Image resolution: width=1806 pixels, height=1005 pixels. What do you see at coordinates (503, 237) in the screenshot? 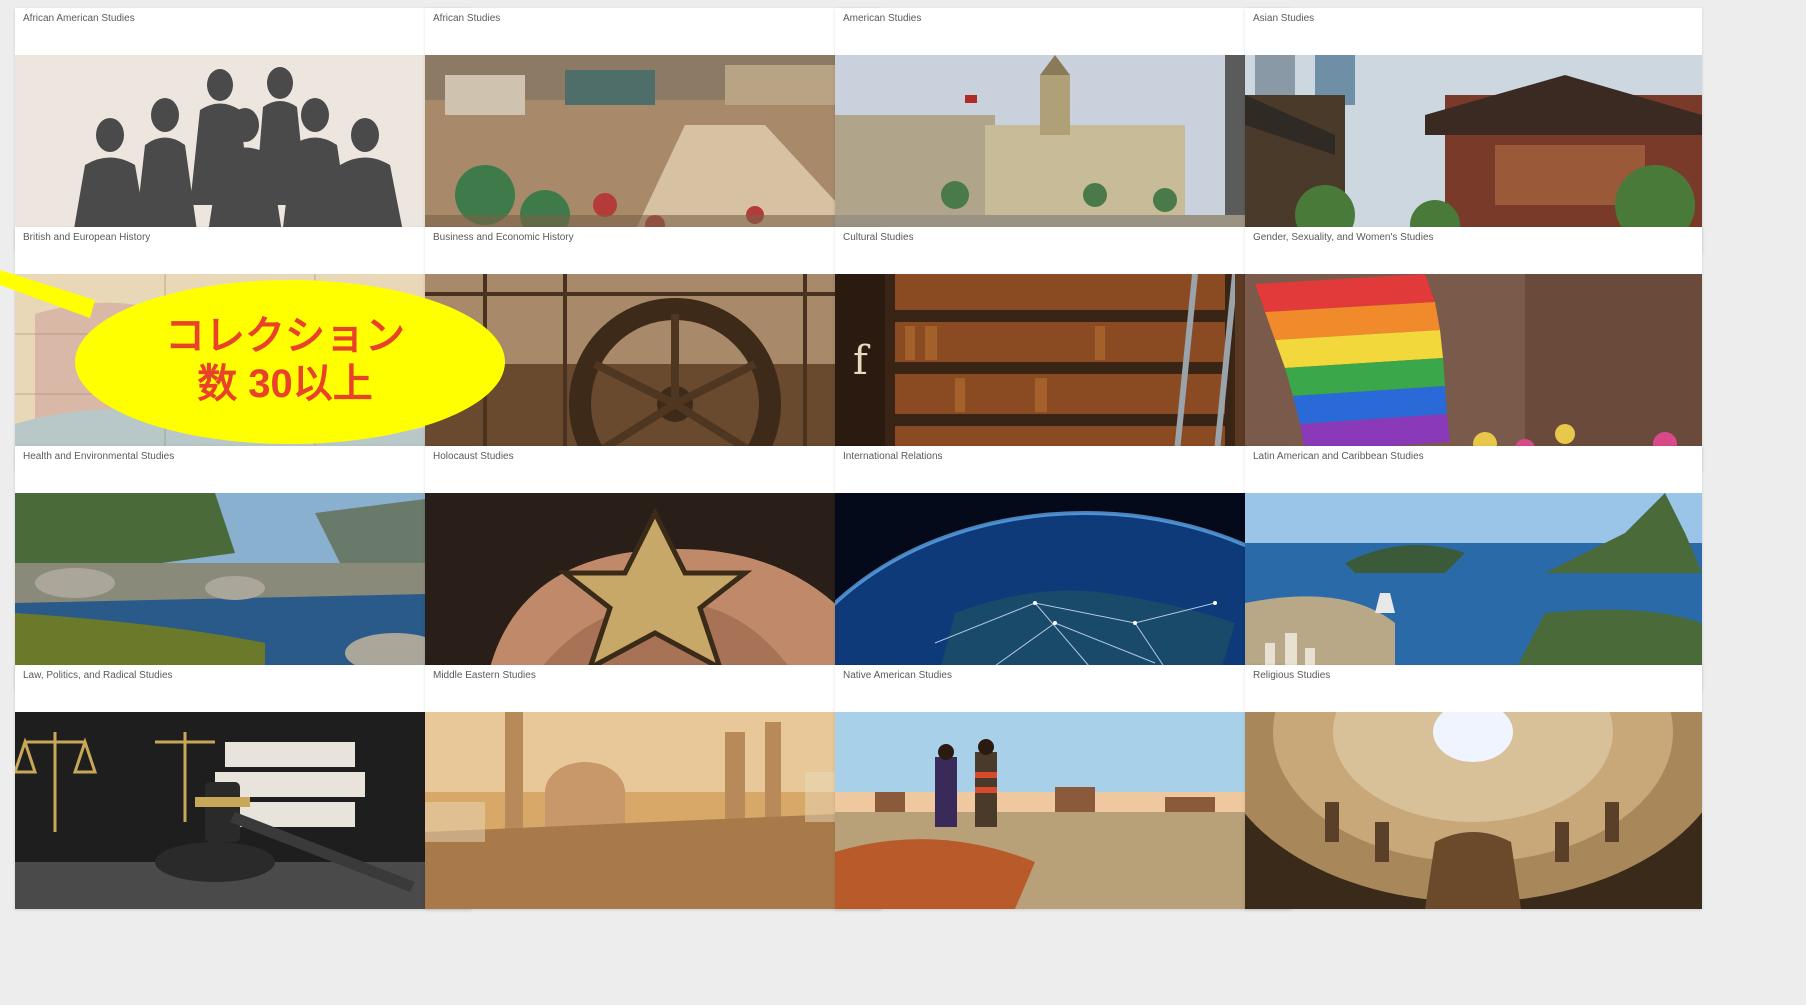
I see `collection-title: Business and Economic History` at bounding box center [503, 237].